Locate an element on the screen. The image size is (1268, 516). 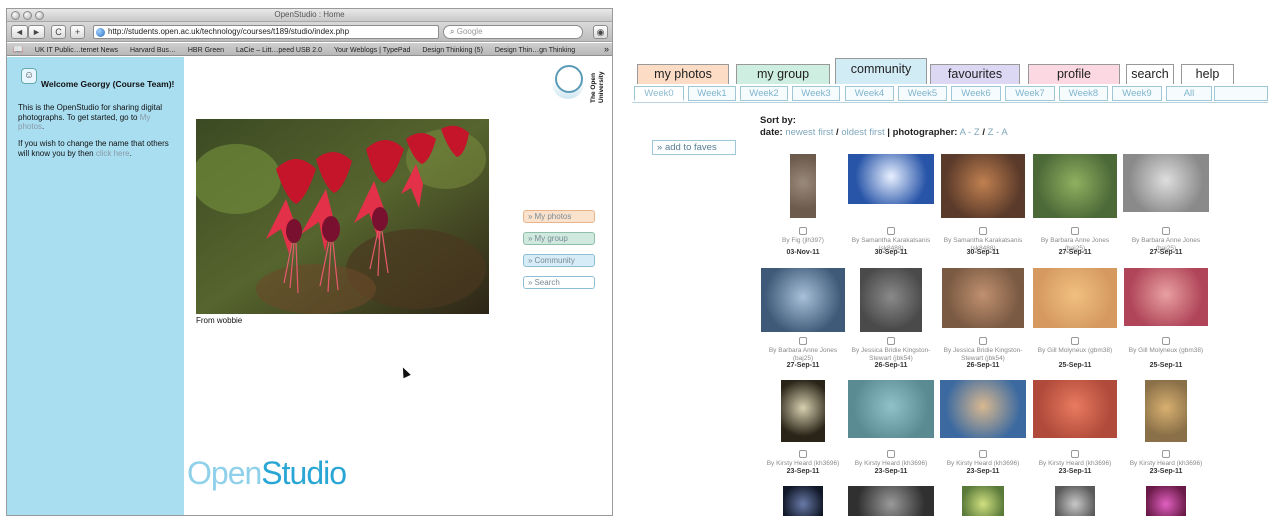
bookmark-item: Your Weblogs | TypePad is located at coordinates (372, 49).